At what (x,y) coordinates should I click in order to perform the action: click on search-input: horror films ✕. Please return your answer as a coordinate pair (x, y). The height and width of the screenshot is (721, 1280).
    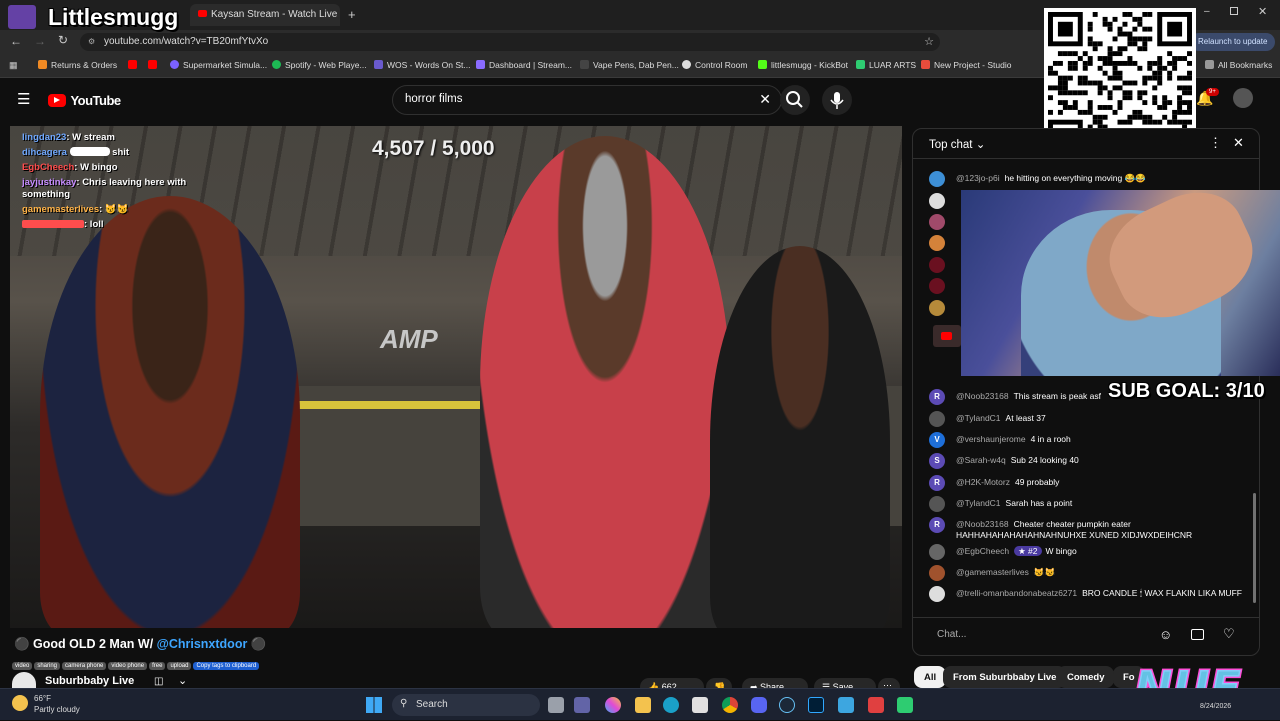
    Looking at the image, I should click on (587, 100).